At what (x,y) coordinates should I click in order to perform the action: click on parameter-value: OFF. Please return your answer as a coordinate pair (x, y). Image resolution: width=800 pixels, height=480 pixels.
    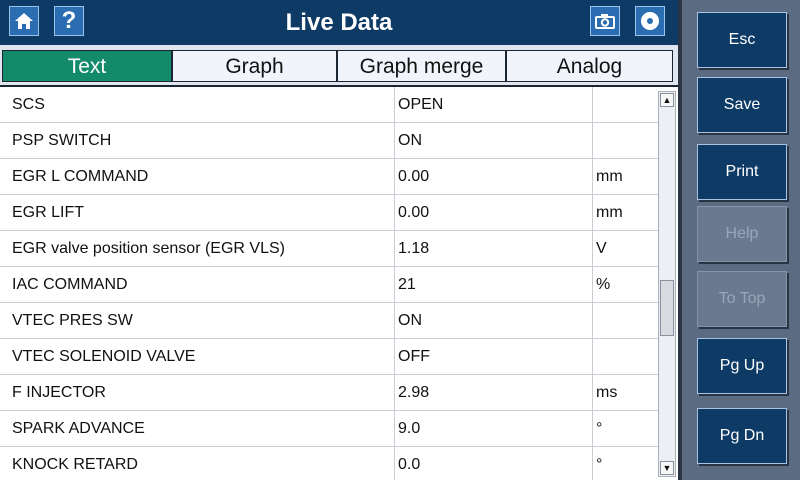
    Looking at the image, I should click on (493, 356).